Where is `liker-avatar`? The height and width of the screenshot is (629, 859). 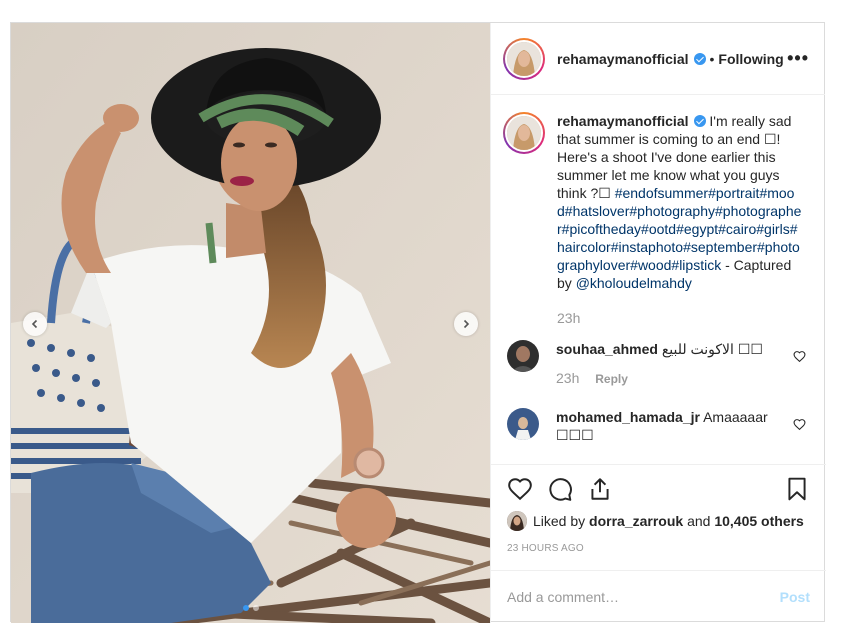
liker-avatar is located at coordinates (517, 521).